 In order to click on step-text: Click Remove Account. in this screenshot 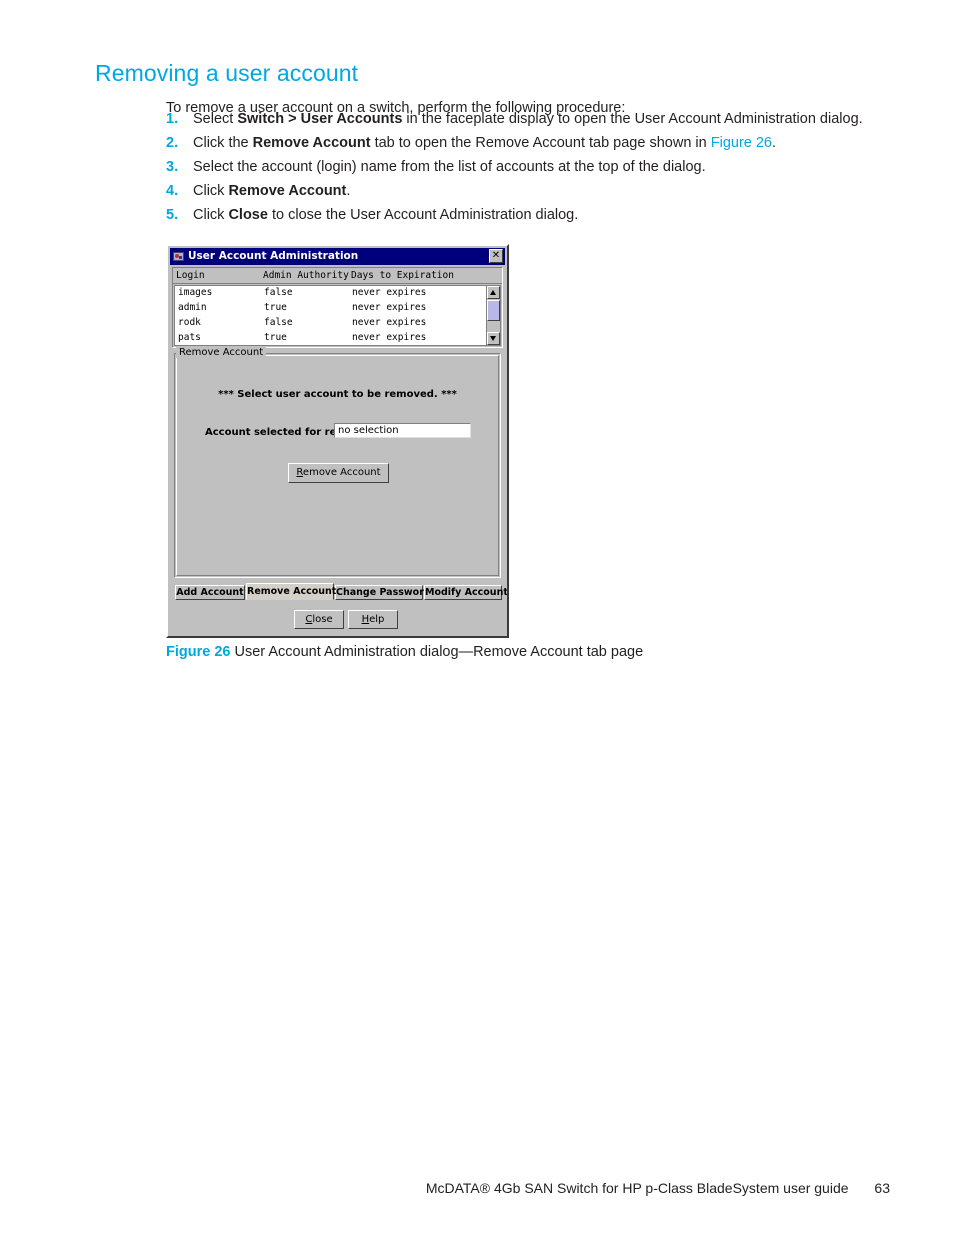, I will do `click(271, 191)`.